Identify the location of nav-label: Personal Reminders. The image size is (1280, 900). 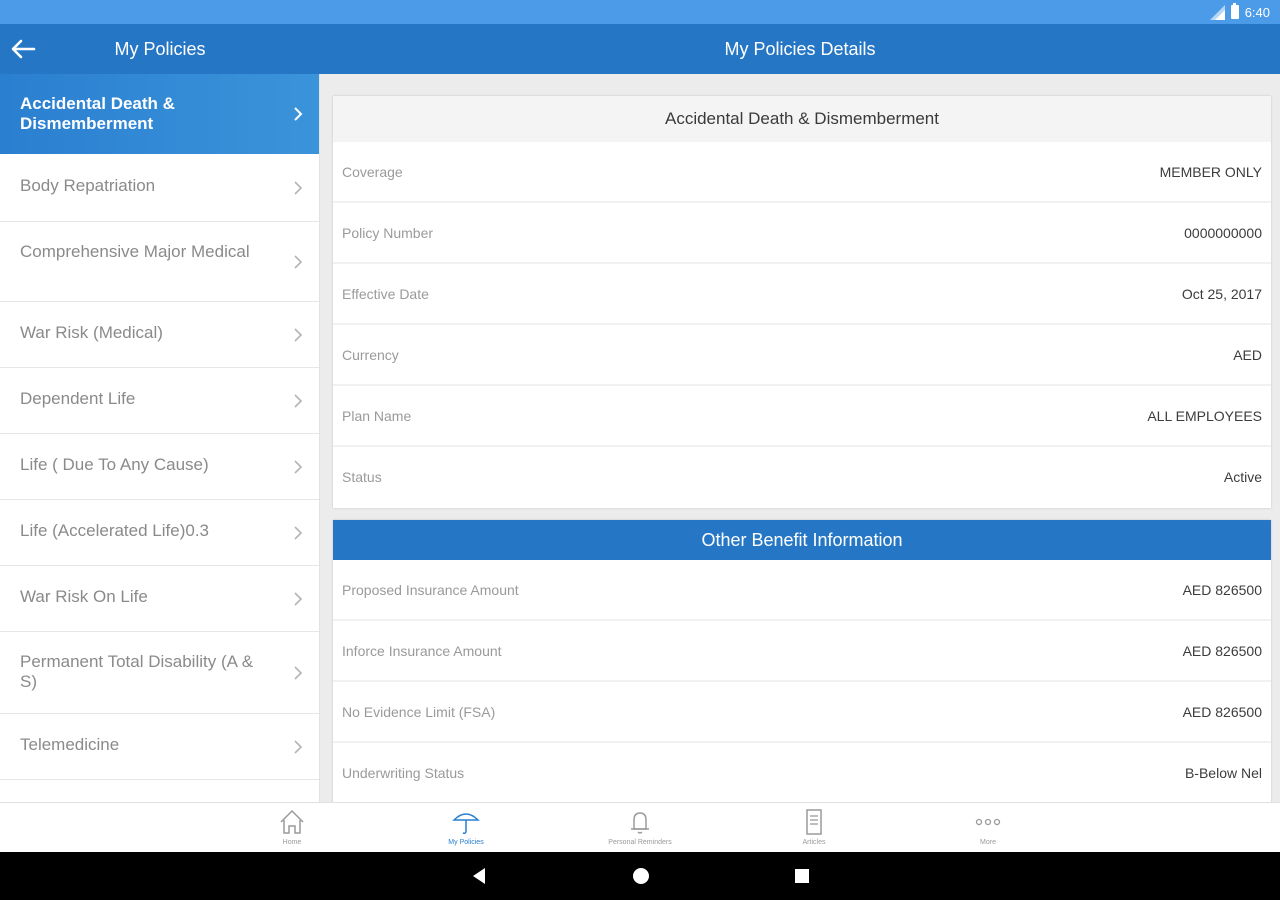
(640, 842).